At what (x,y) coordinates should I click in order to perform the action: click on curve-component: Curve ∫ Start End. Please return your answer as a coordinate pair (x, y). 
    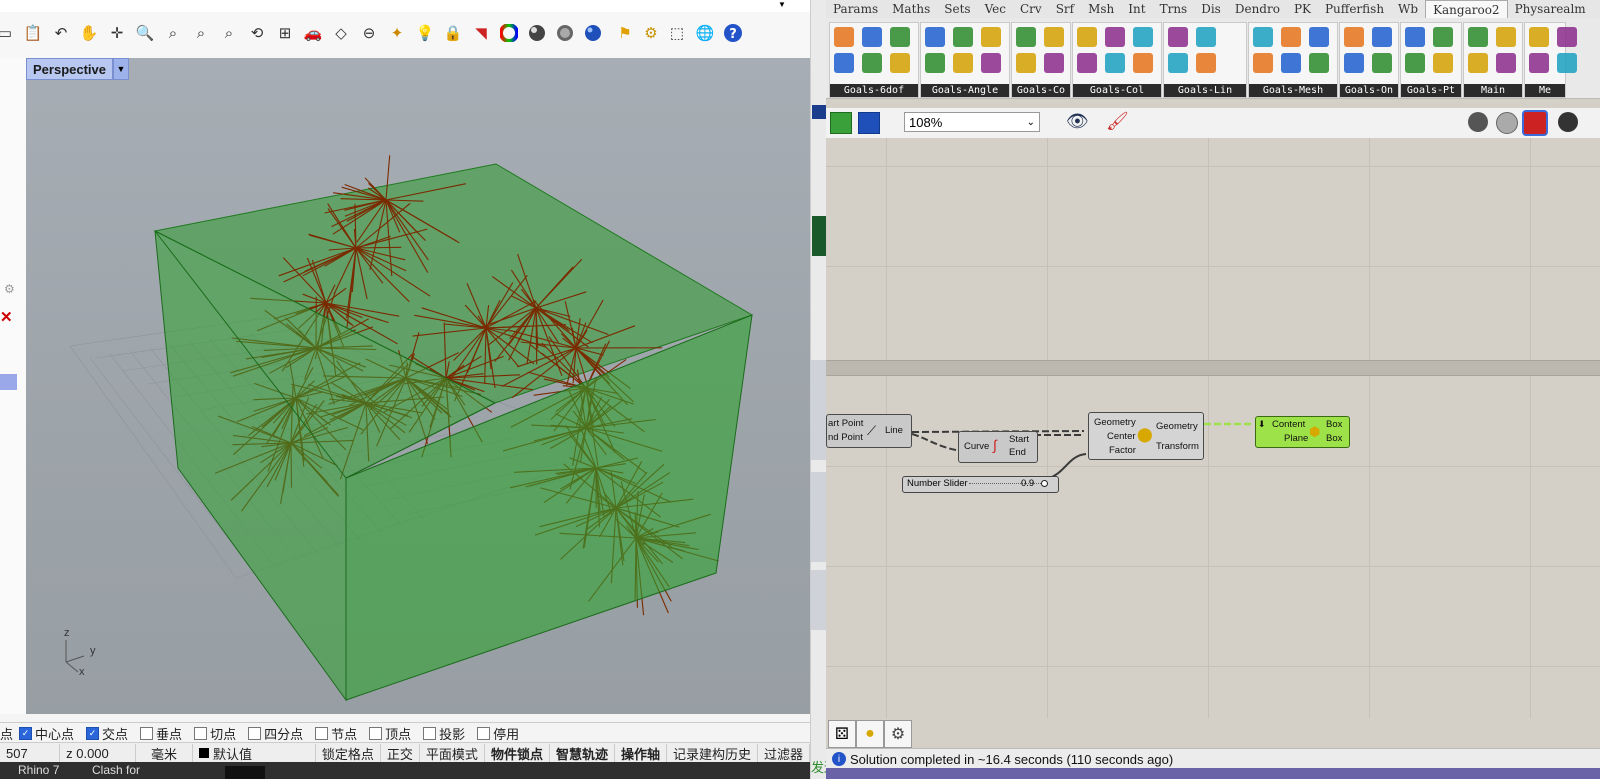
    Looking at the image, I should click on (998, 447).